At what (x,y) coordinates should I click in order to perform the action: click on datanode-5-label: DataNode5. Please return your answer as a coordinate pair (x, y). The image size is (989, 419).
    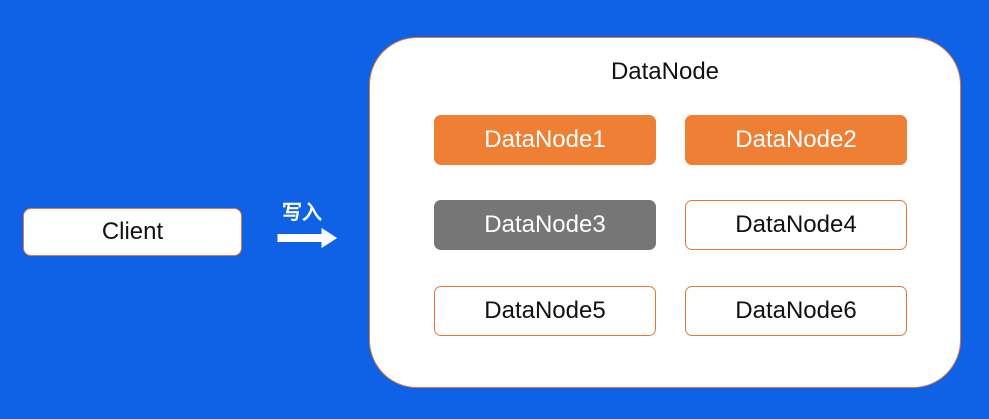
    Looking at the image, I should click on (545, 310).